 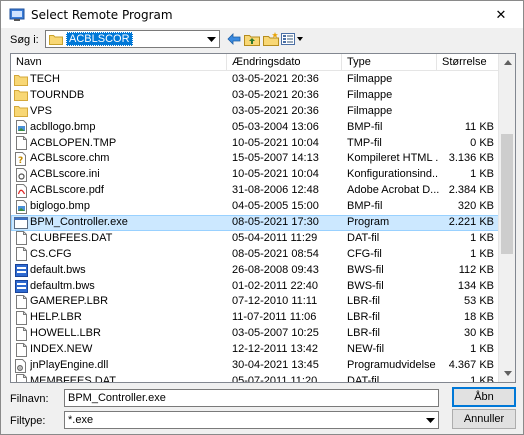 I want to click on view-menu-button, so click(x=292, y=39).